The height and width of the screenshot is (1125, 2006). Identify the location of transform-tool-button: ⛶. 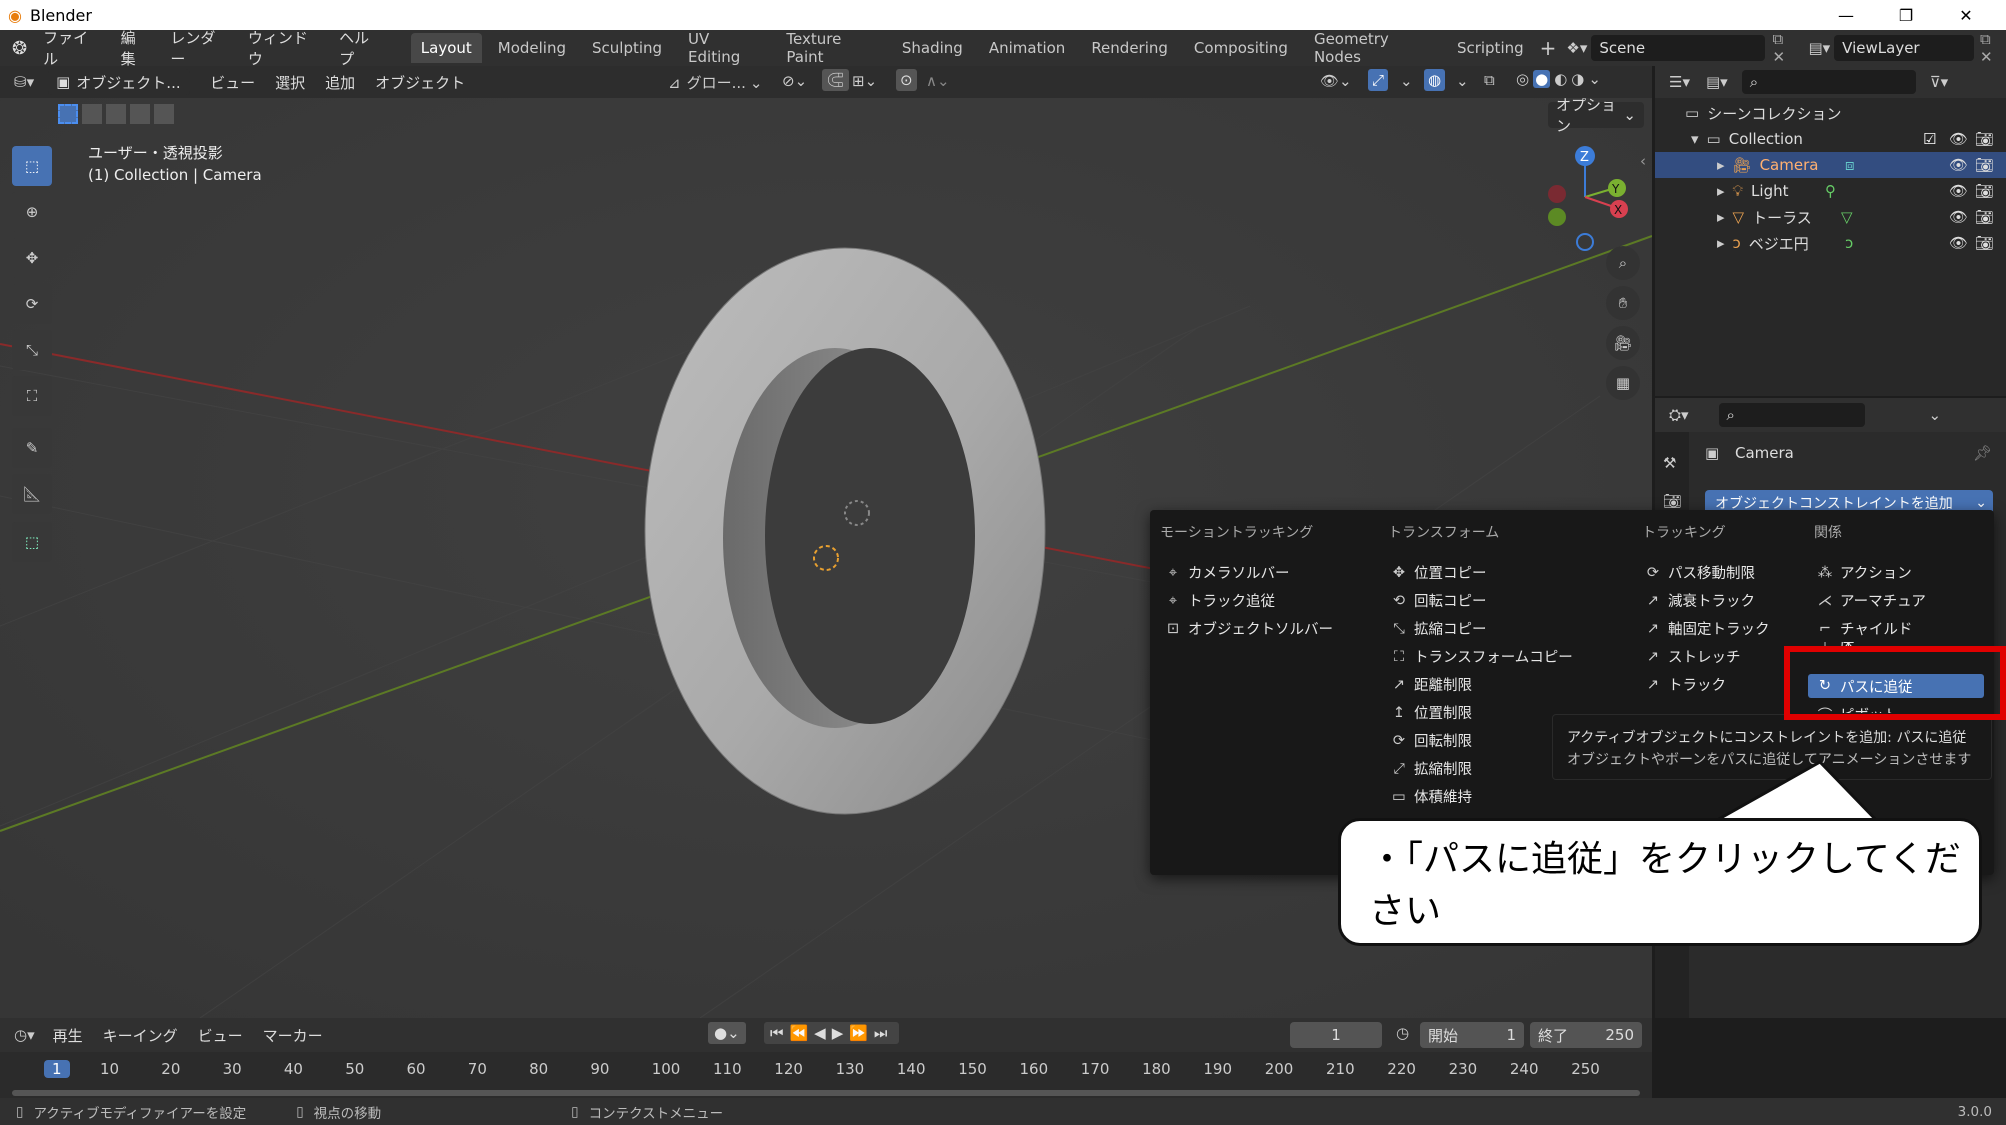
(32, 396).